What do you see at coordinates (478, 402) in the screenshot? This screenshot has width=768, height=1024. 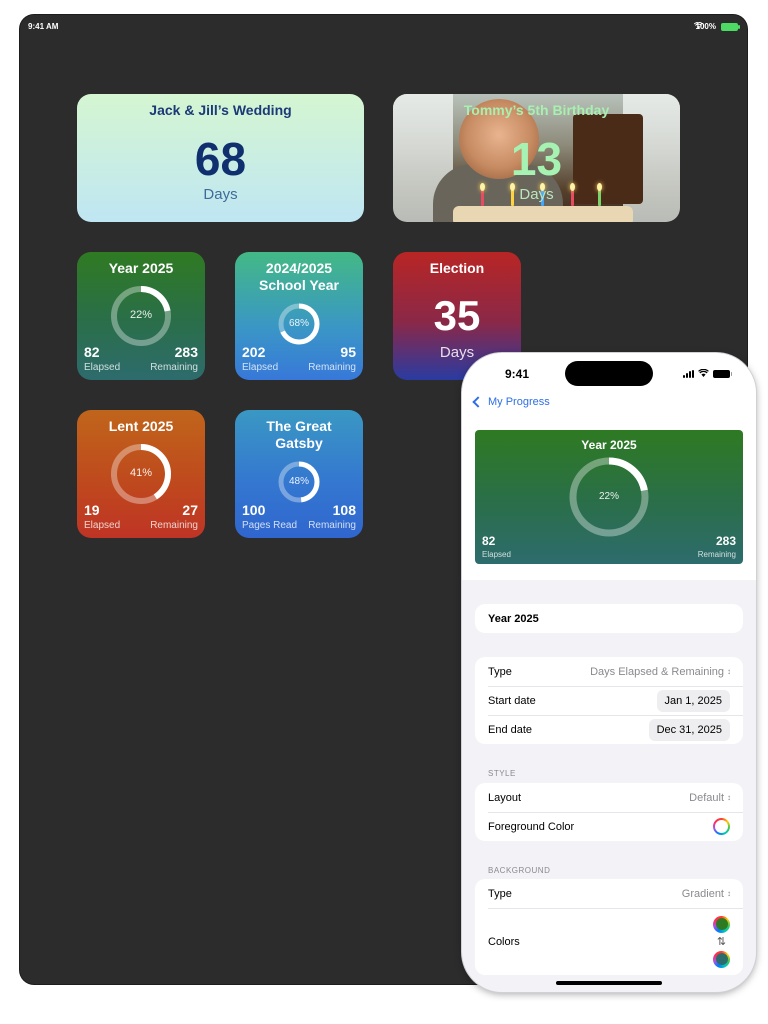 I see `chevron-left-icon` at bounding box center [478, 402].